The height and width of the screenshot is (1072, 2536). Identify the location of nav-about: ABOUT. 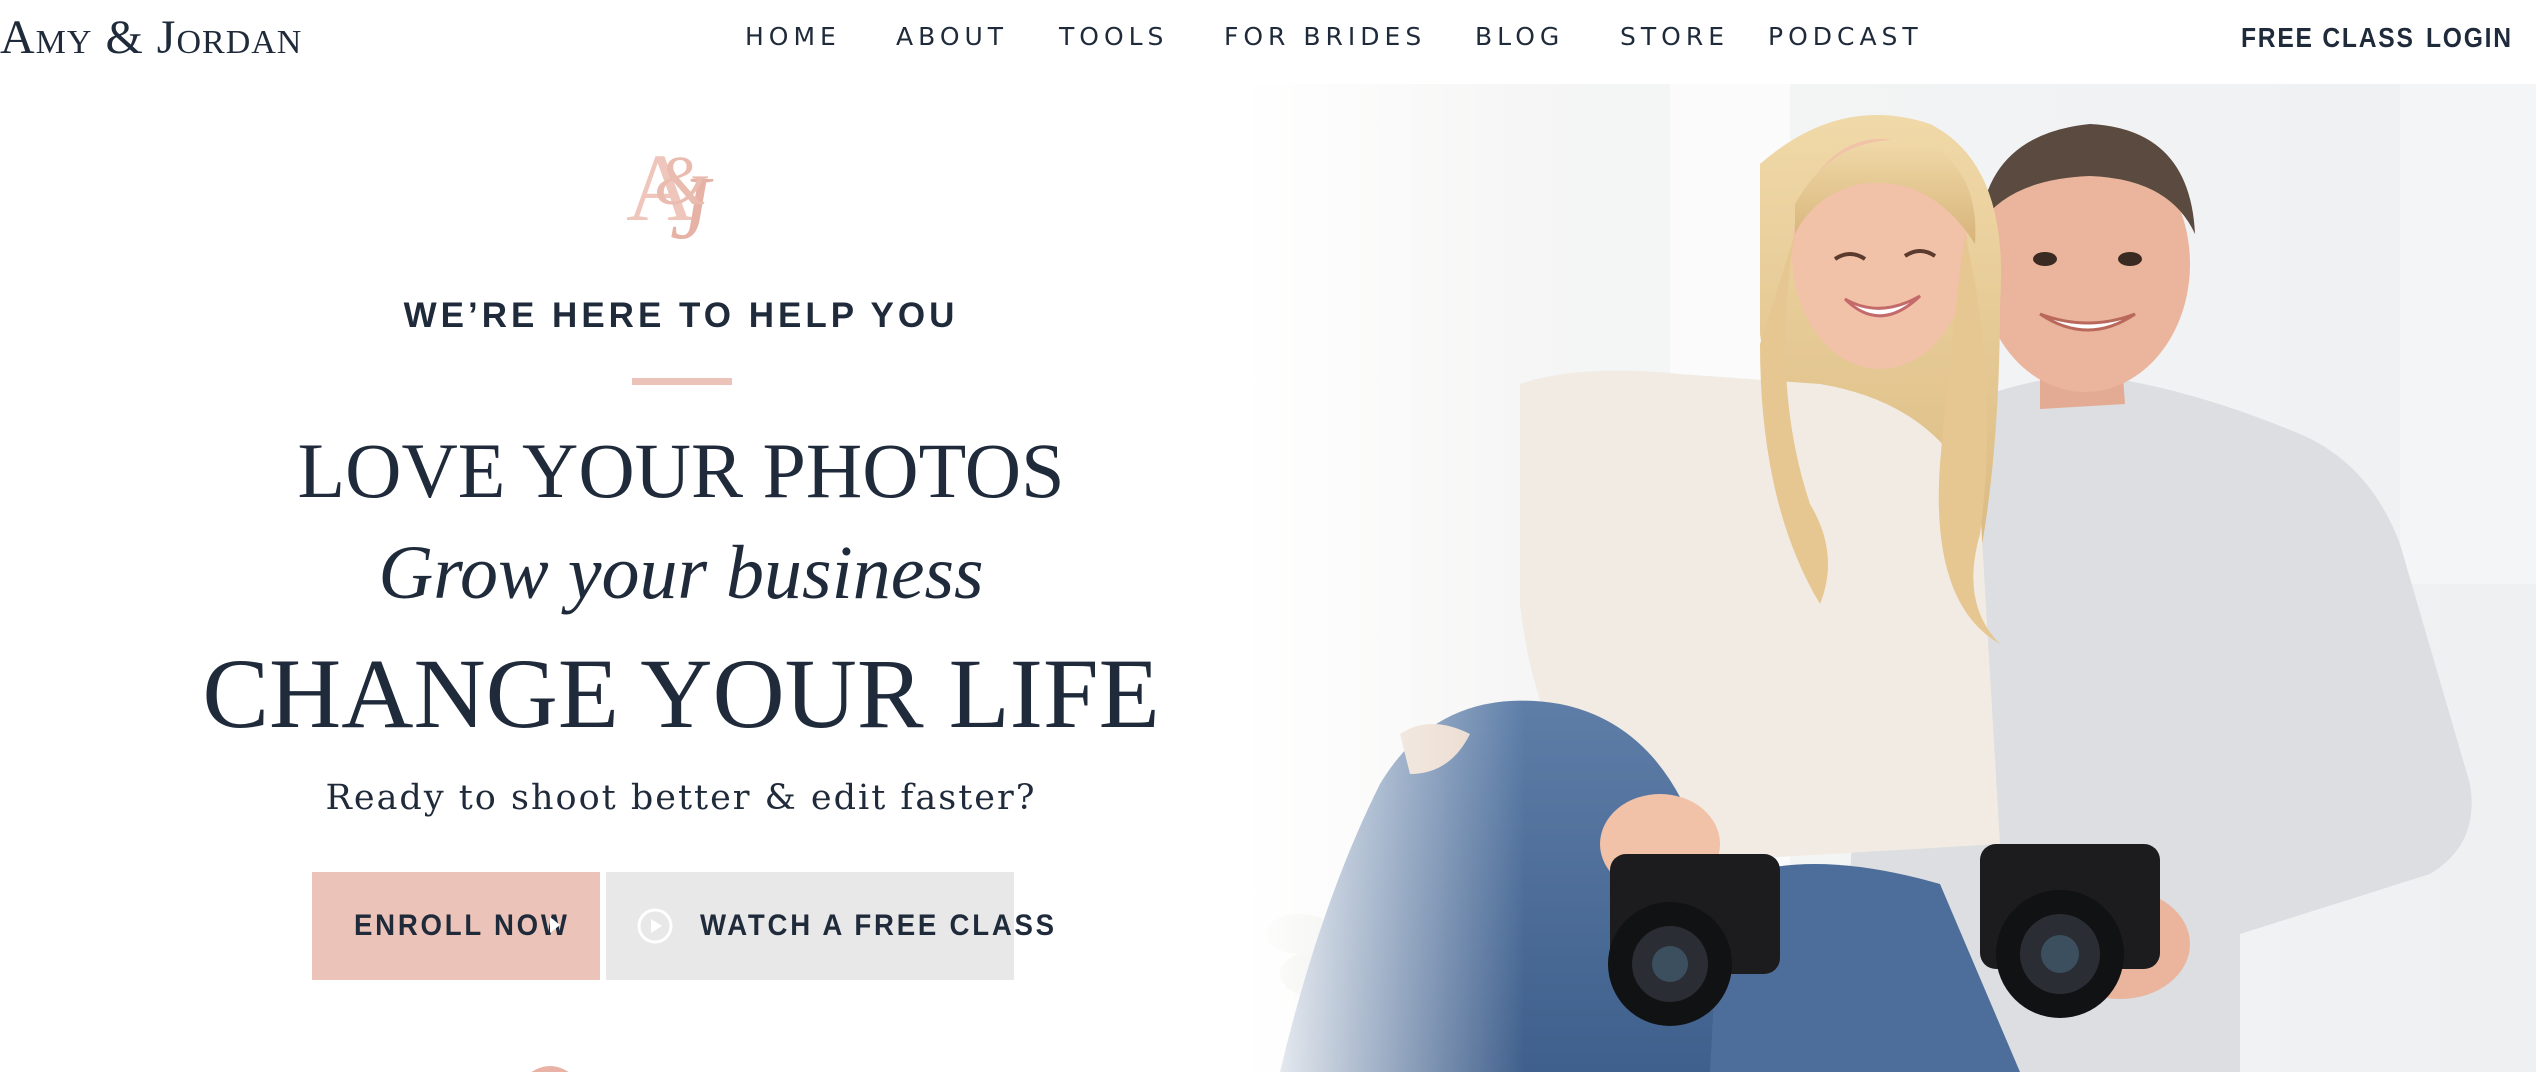
(952, 36).